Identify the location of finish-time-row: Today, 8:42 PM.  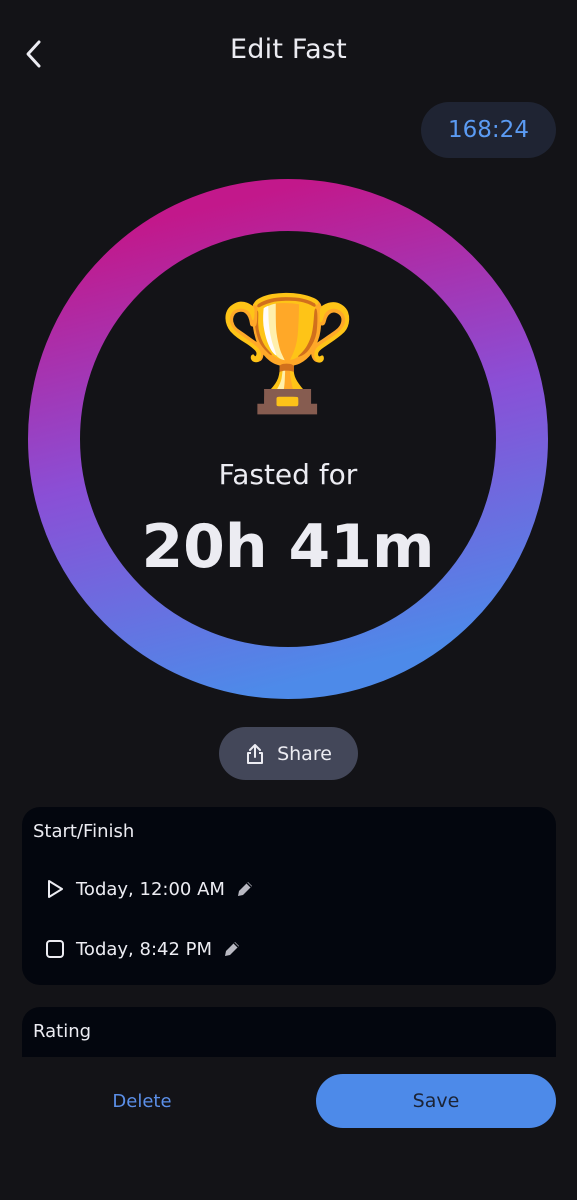
(143, 949).